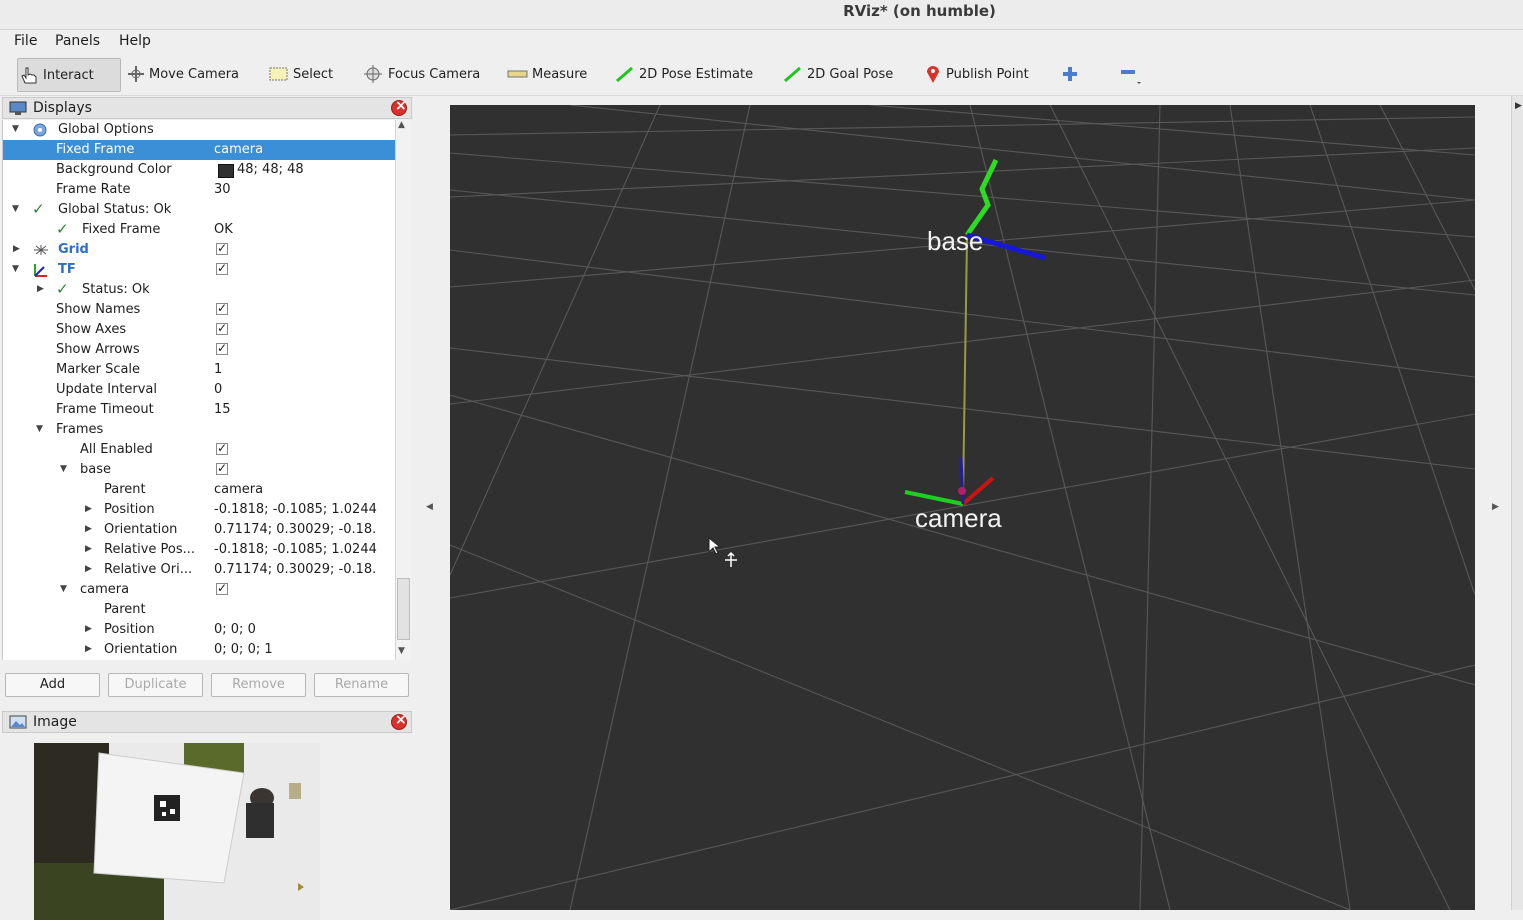  What do you see at coordinates (93, 189) in the screenshot?
I see `tree-label: Frame Rate` at bounding box center [93, 189].